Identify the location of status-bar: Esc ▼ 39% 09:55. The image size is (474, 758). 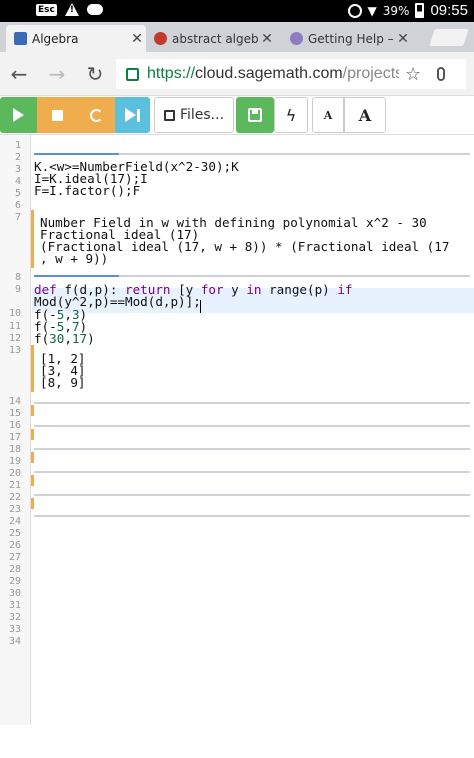
(237, 11).